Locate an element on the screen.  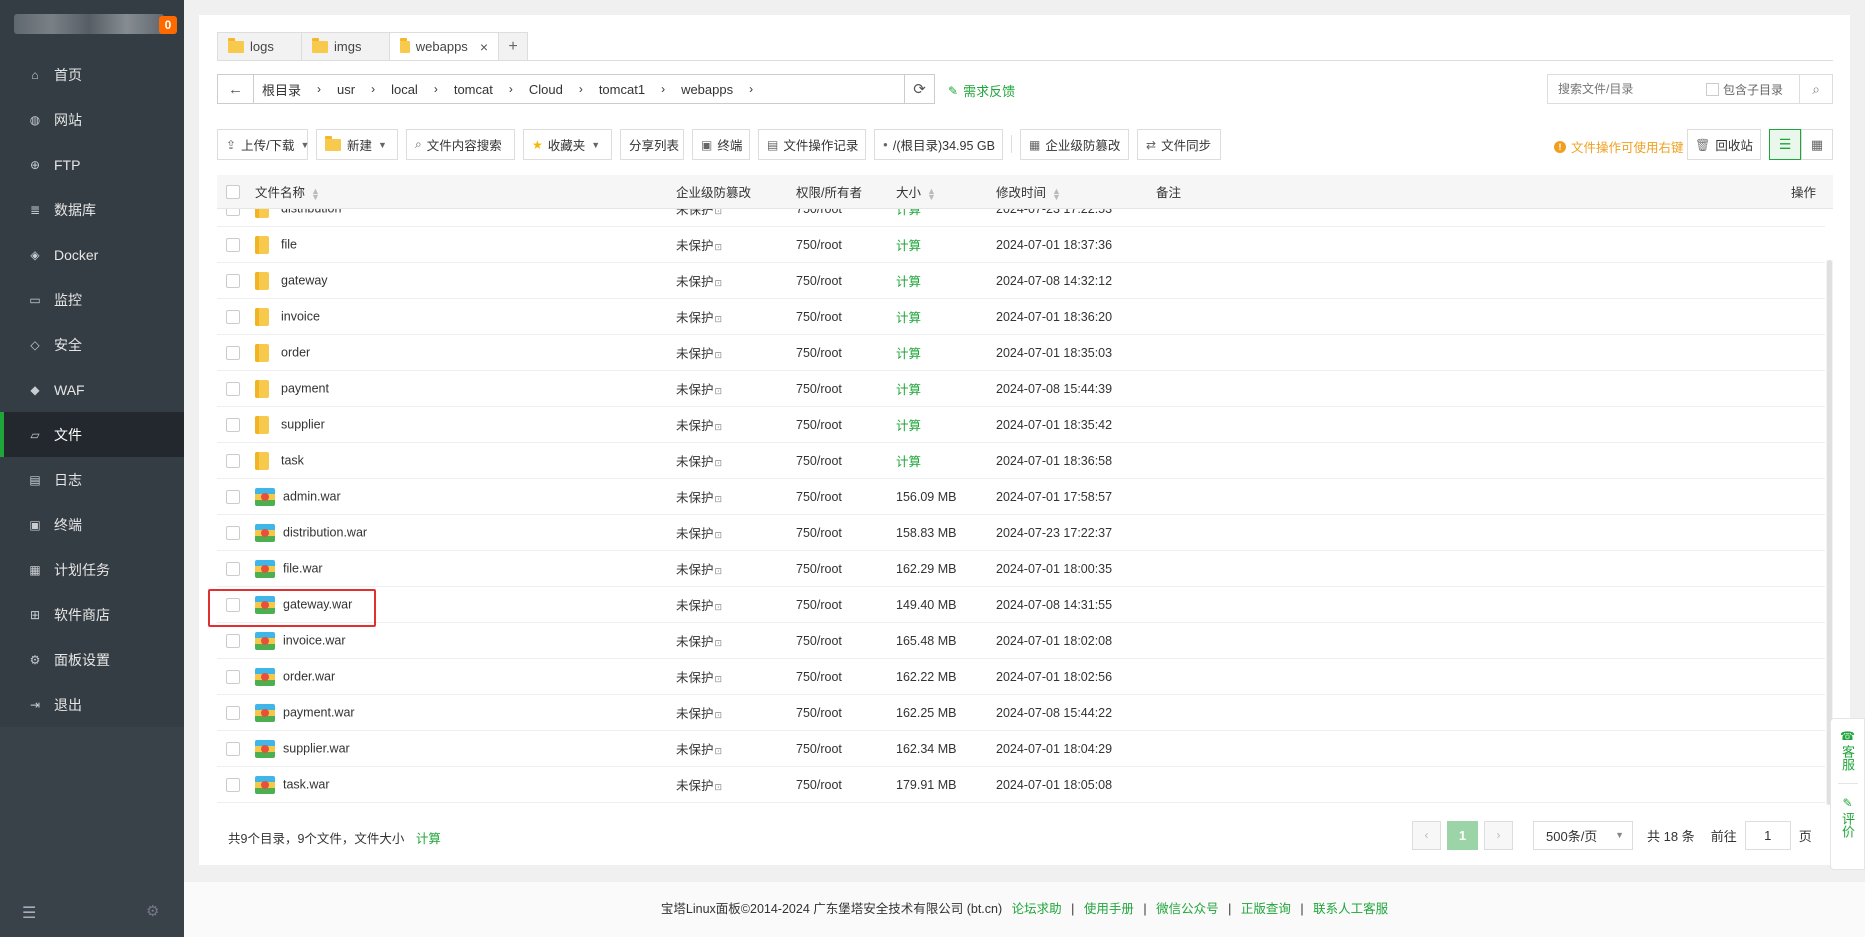
upload-download-button: ⇪ 上传/下载 ▼ is located at coordinates (263, 144).